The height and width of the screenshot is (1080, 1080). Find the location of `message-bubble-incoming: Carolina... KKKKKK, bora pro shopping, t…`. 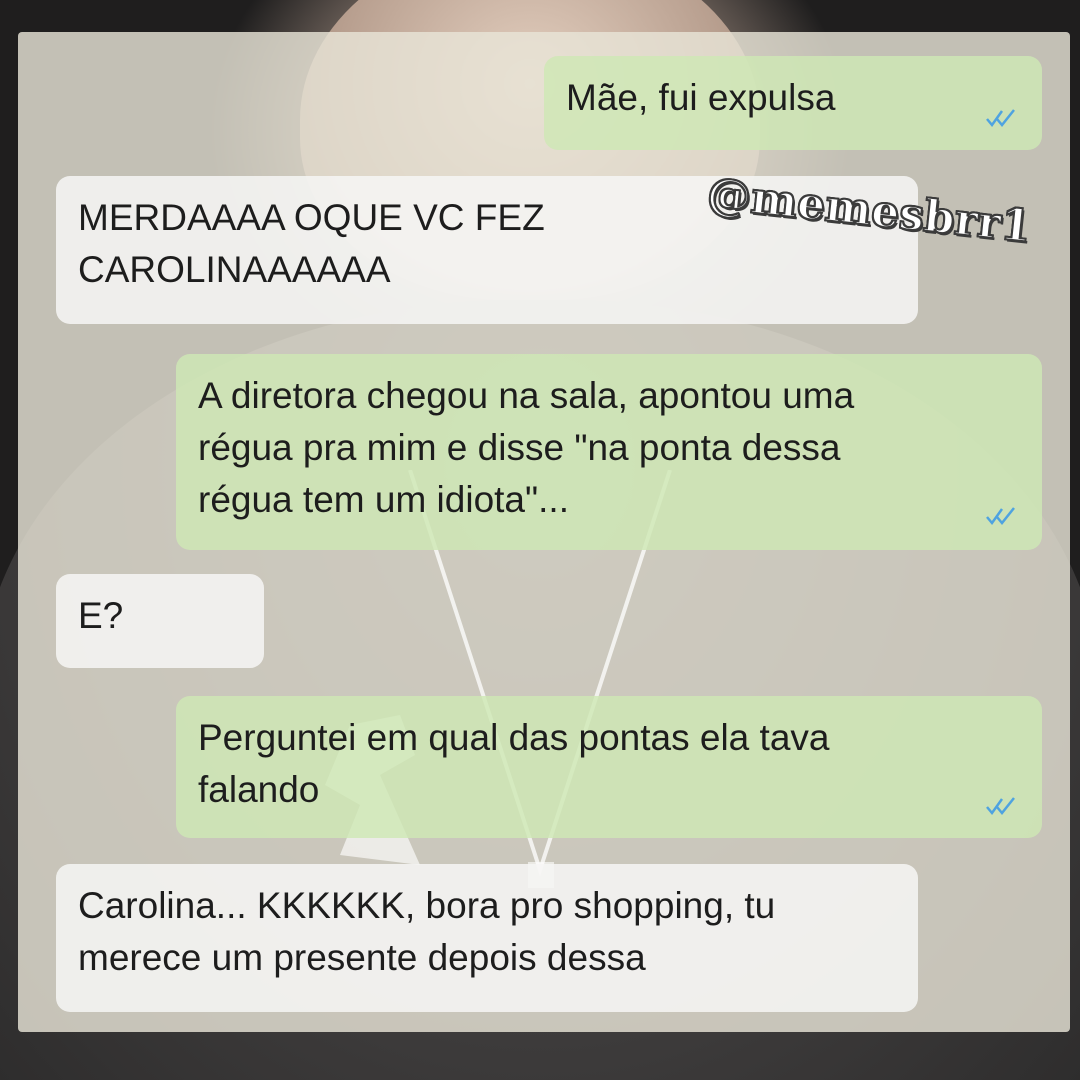

message-bubble-incoming: Carolina... KKKKKK, bora pro shopping, t… is located at coordinates (487, 938).